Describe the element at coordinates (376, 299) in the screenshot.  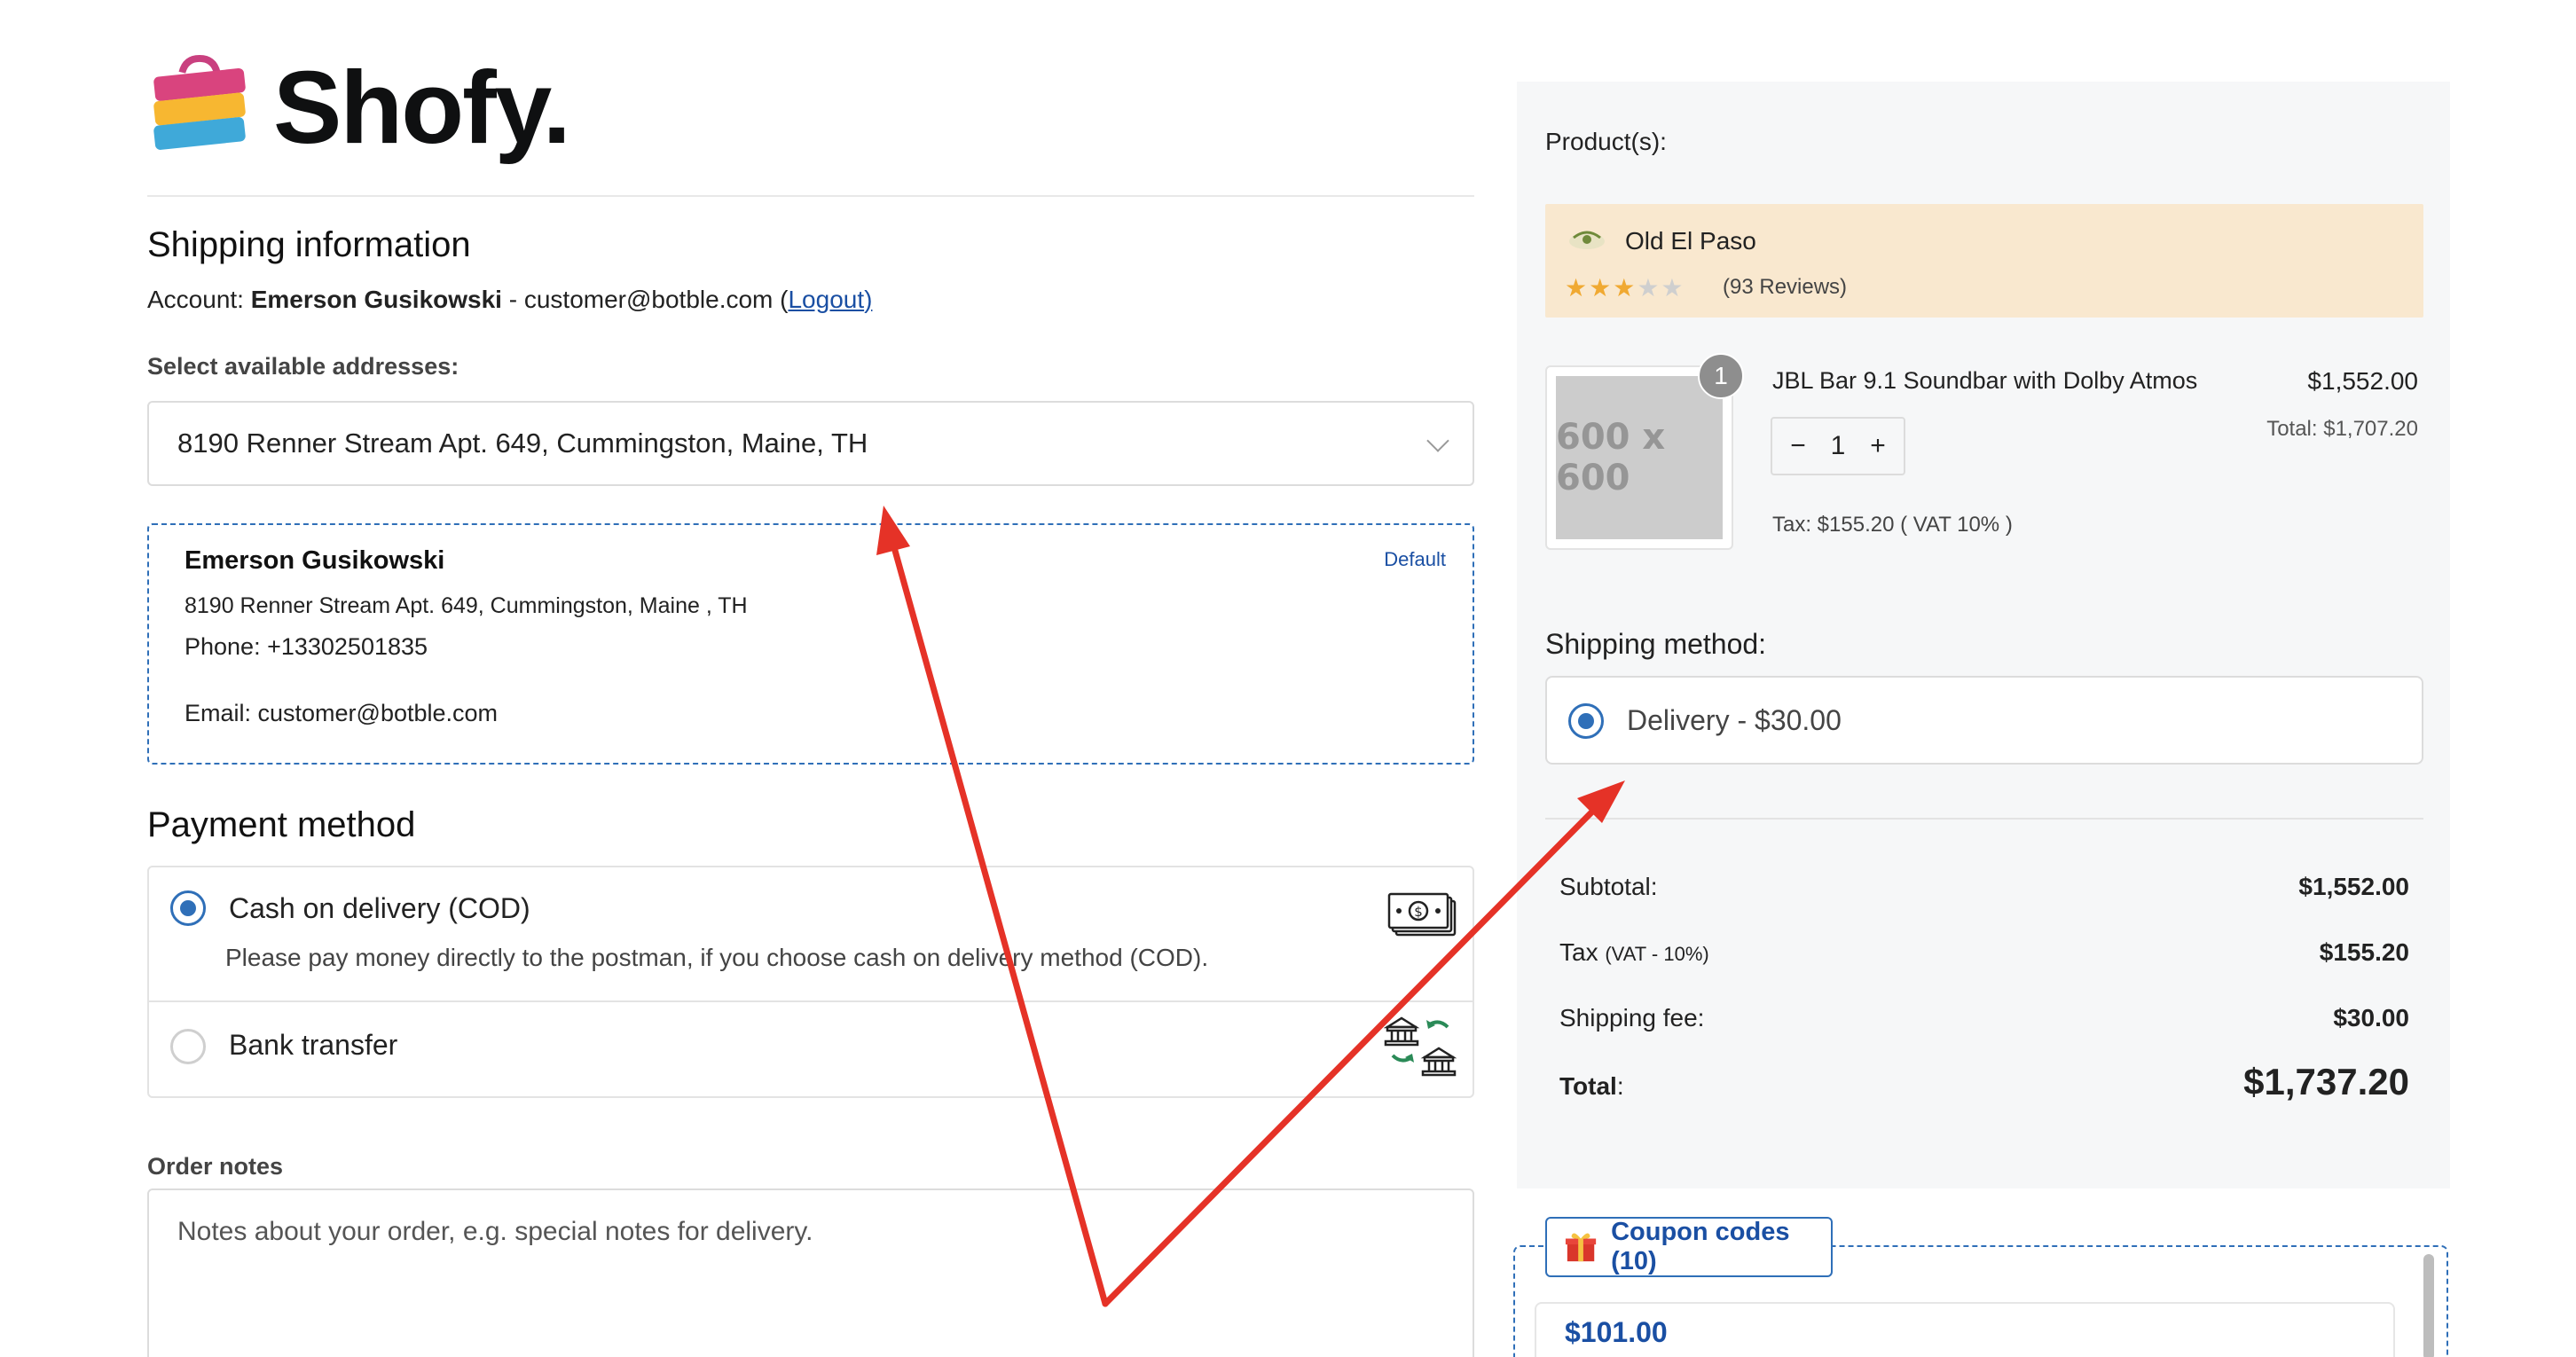
I see `account-name: Emerson Gusikowski` at that location.